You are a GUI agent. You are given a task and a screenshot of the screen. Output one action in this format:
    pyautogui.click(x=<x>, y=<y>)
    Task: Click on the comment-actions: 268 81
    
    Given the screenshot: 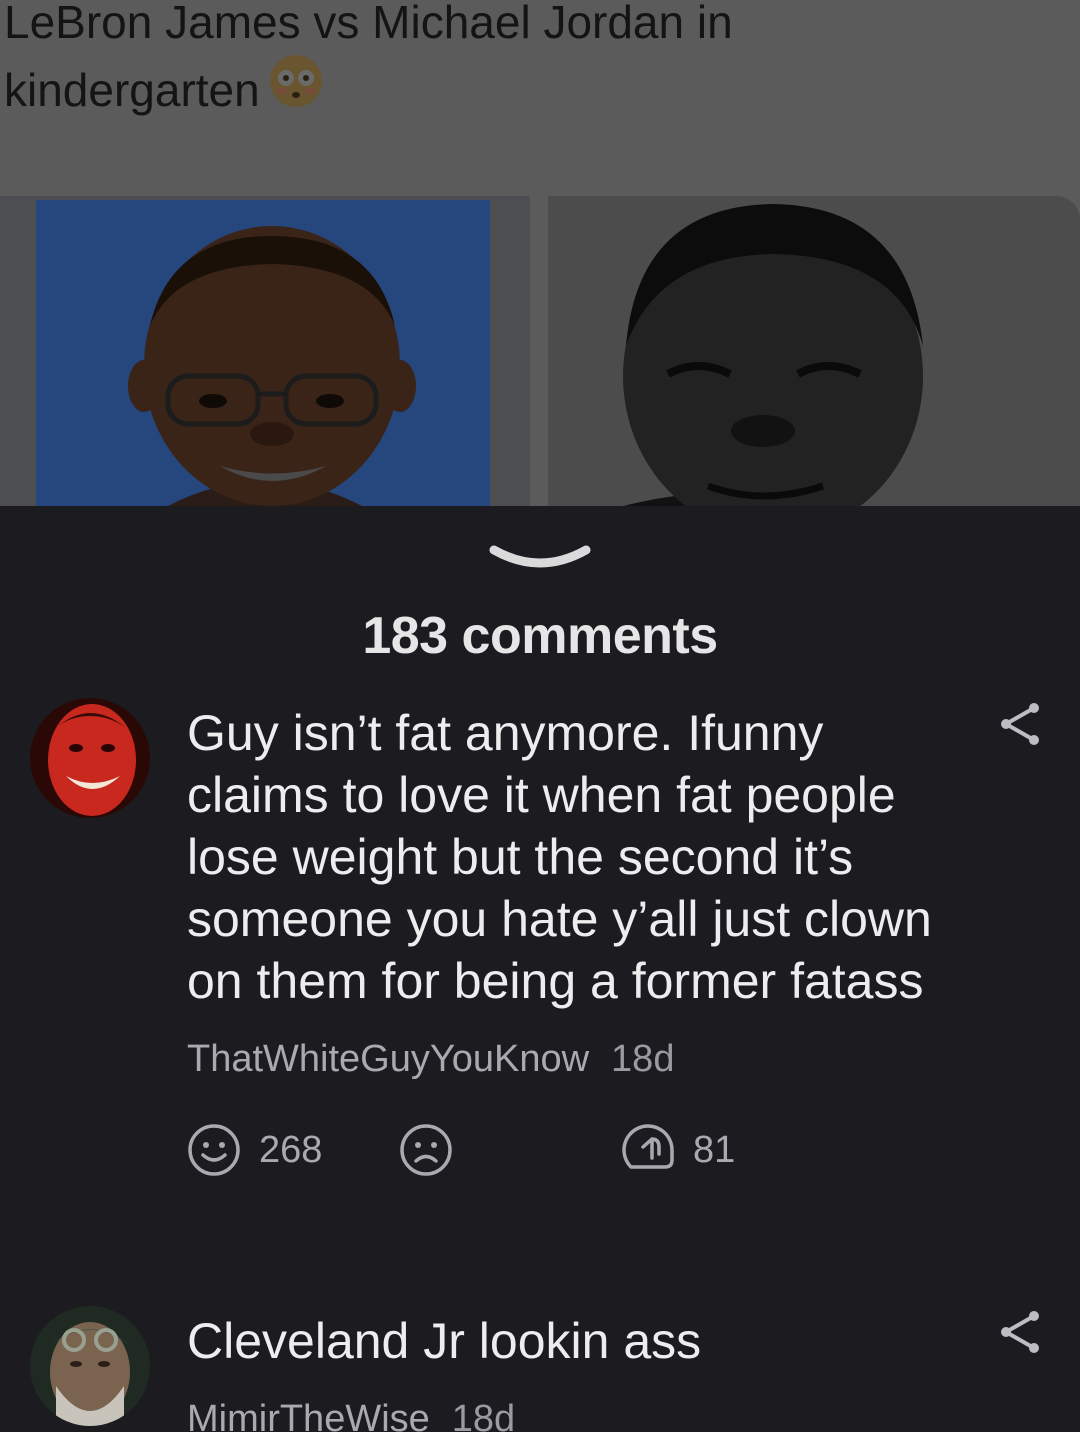 What is the action you would take?
    pyautogui.click(x=567, y=1153)
    